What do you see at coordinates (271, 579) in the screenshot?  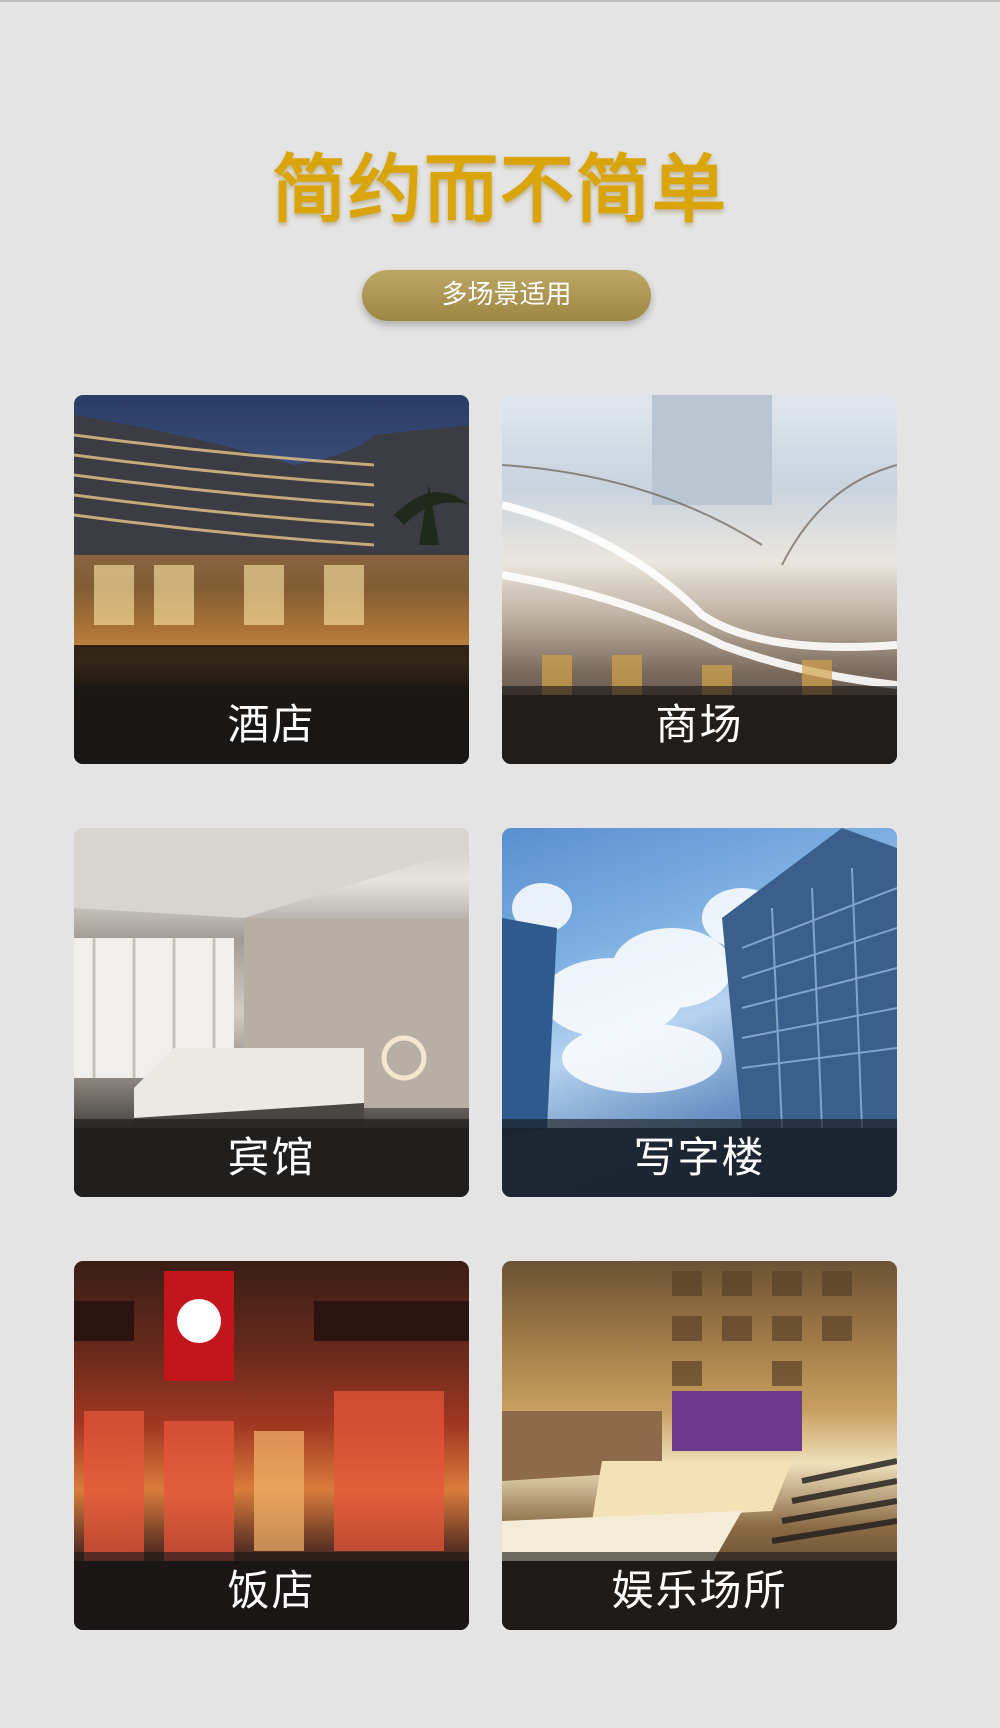 I see `scene-card-hotel: 酒店` at bounding box center [271, 579].